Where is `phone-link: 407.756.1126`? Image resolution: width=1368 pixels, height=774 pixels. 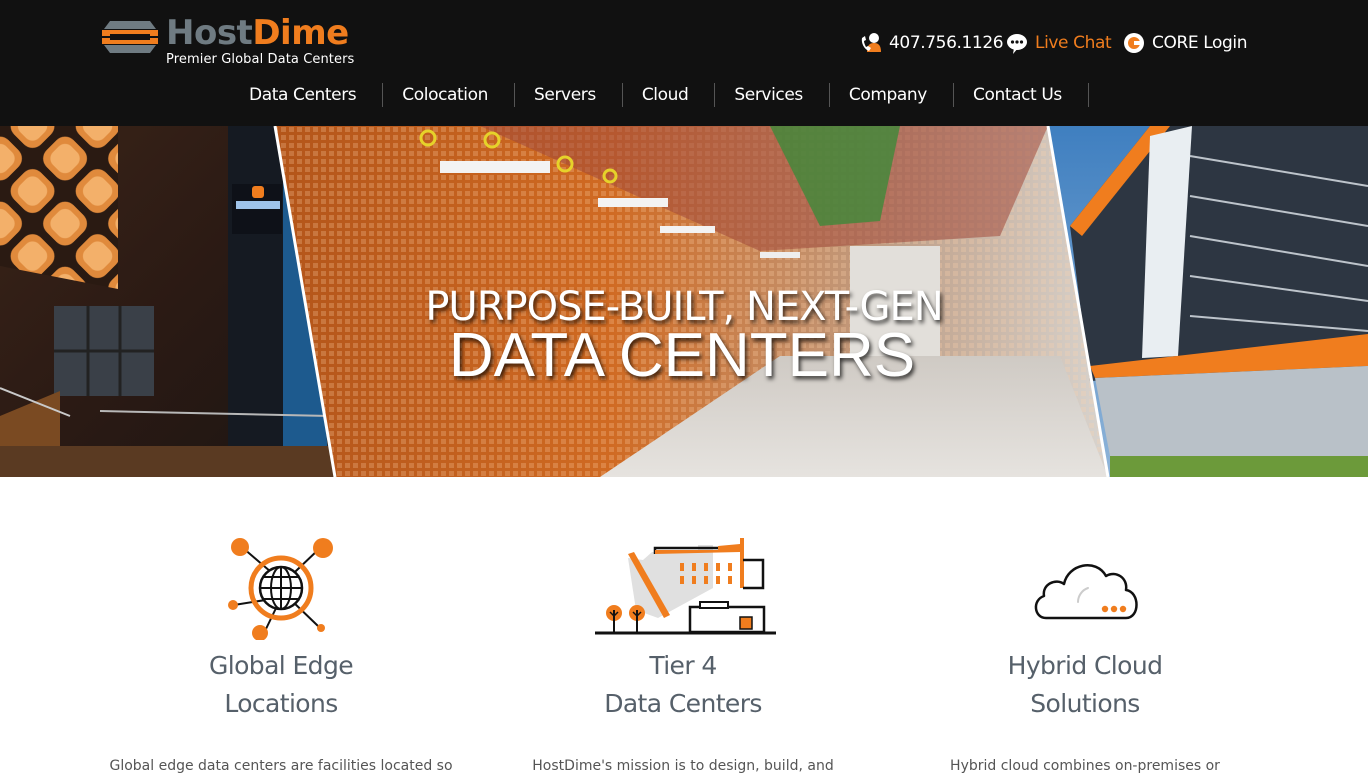 phone-link: 407.756.1126 is located at coordinates (932, 43).